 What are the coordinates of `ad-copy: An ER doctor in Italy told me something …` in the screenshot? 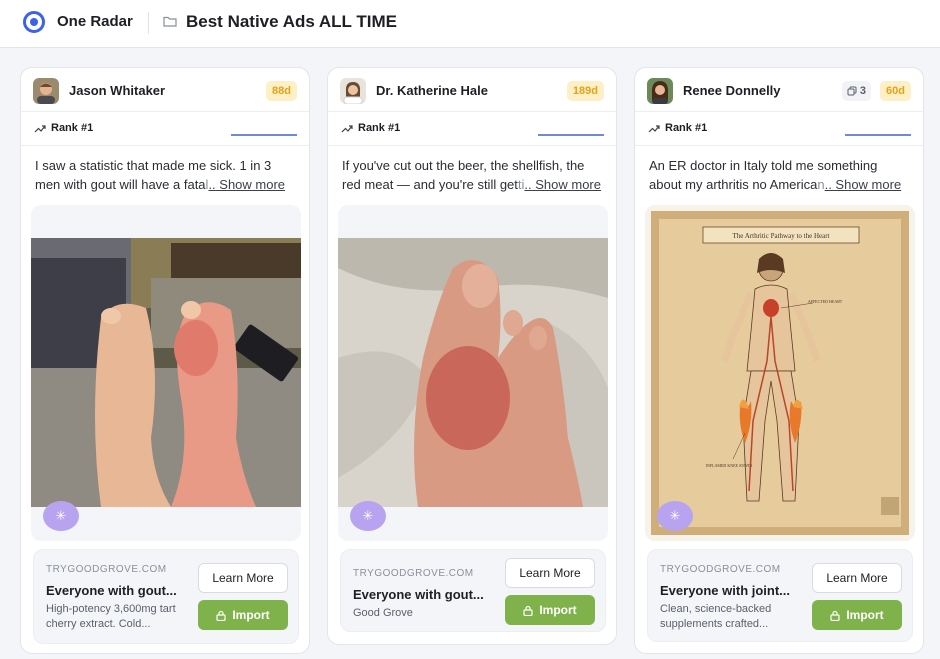 It's located at (775, 175).